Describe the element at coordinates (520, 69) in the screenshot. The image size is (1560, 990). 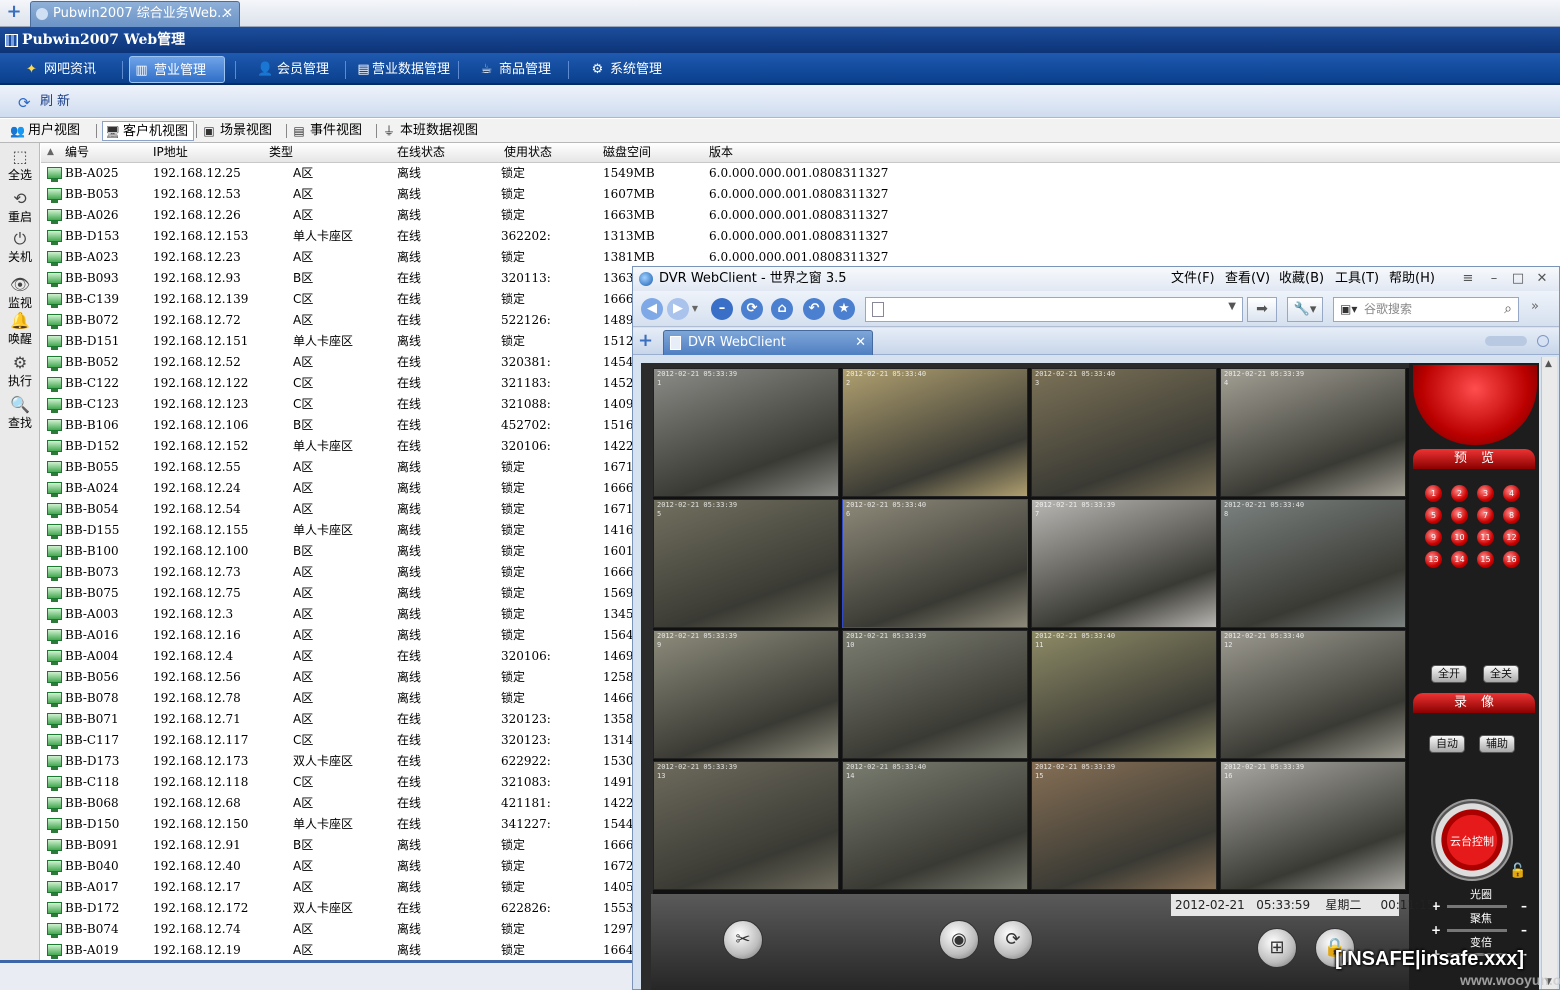
I see `nav-item-goods: ☕ 商品管理` at that location.